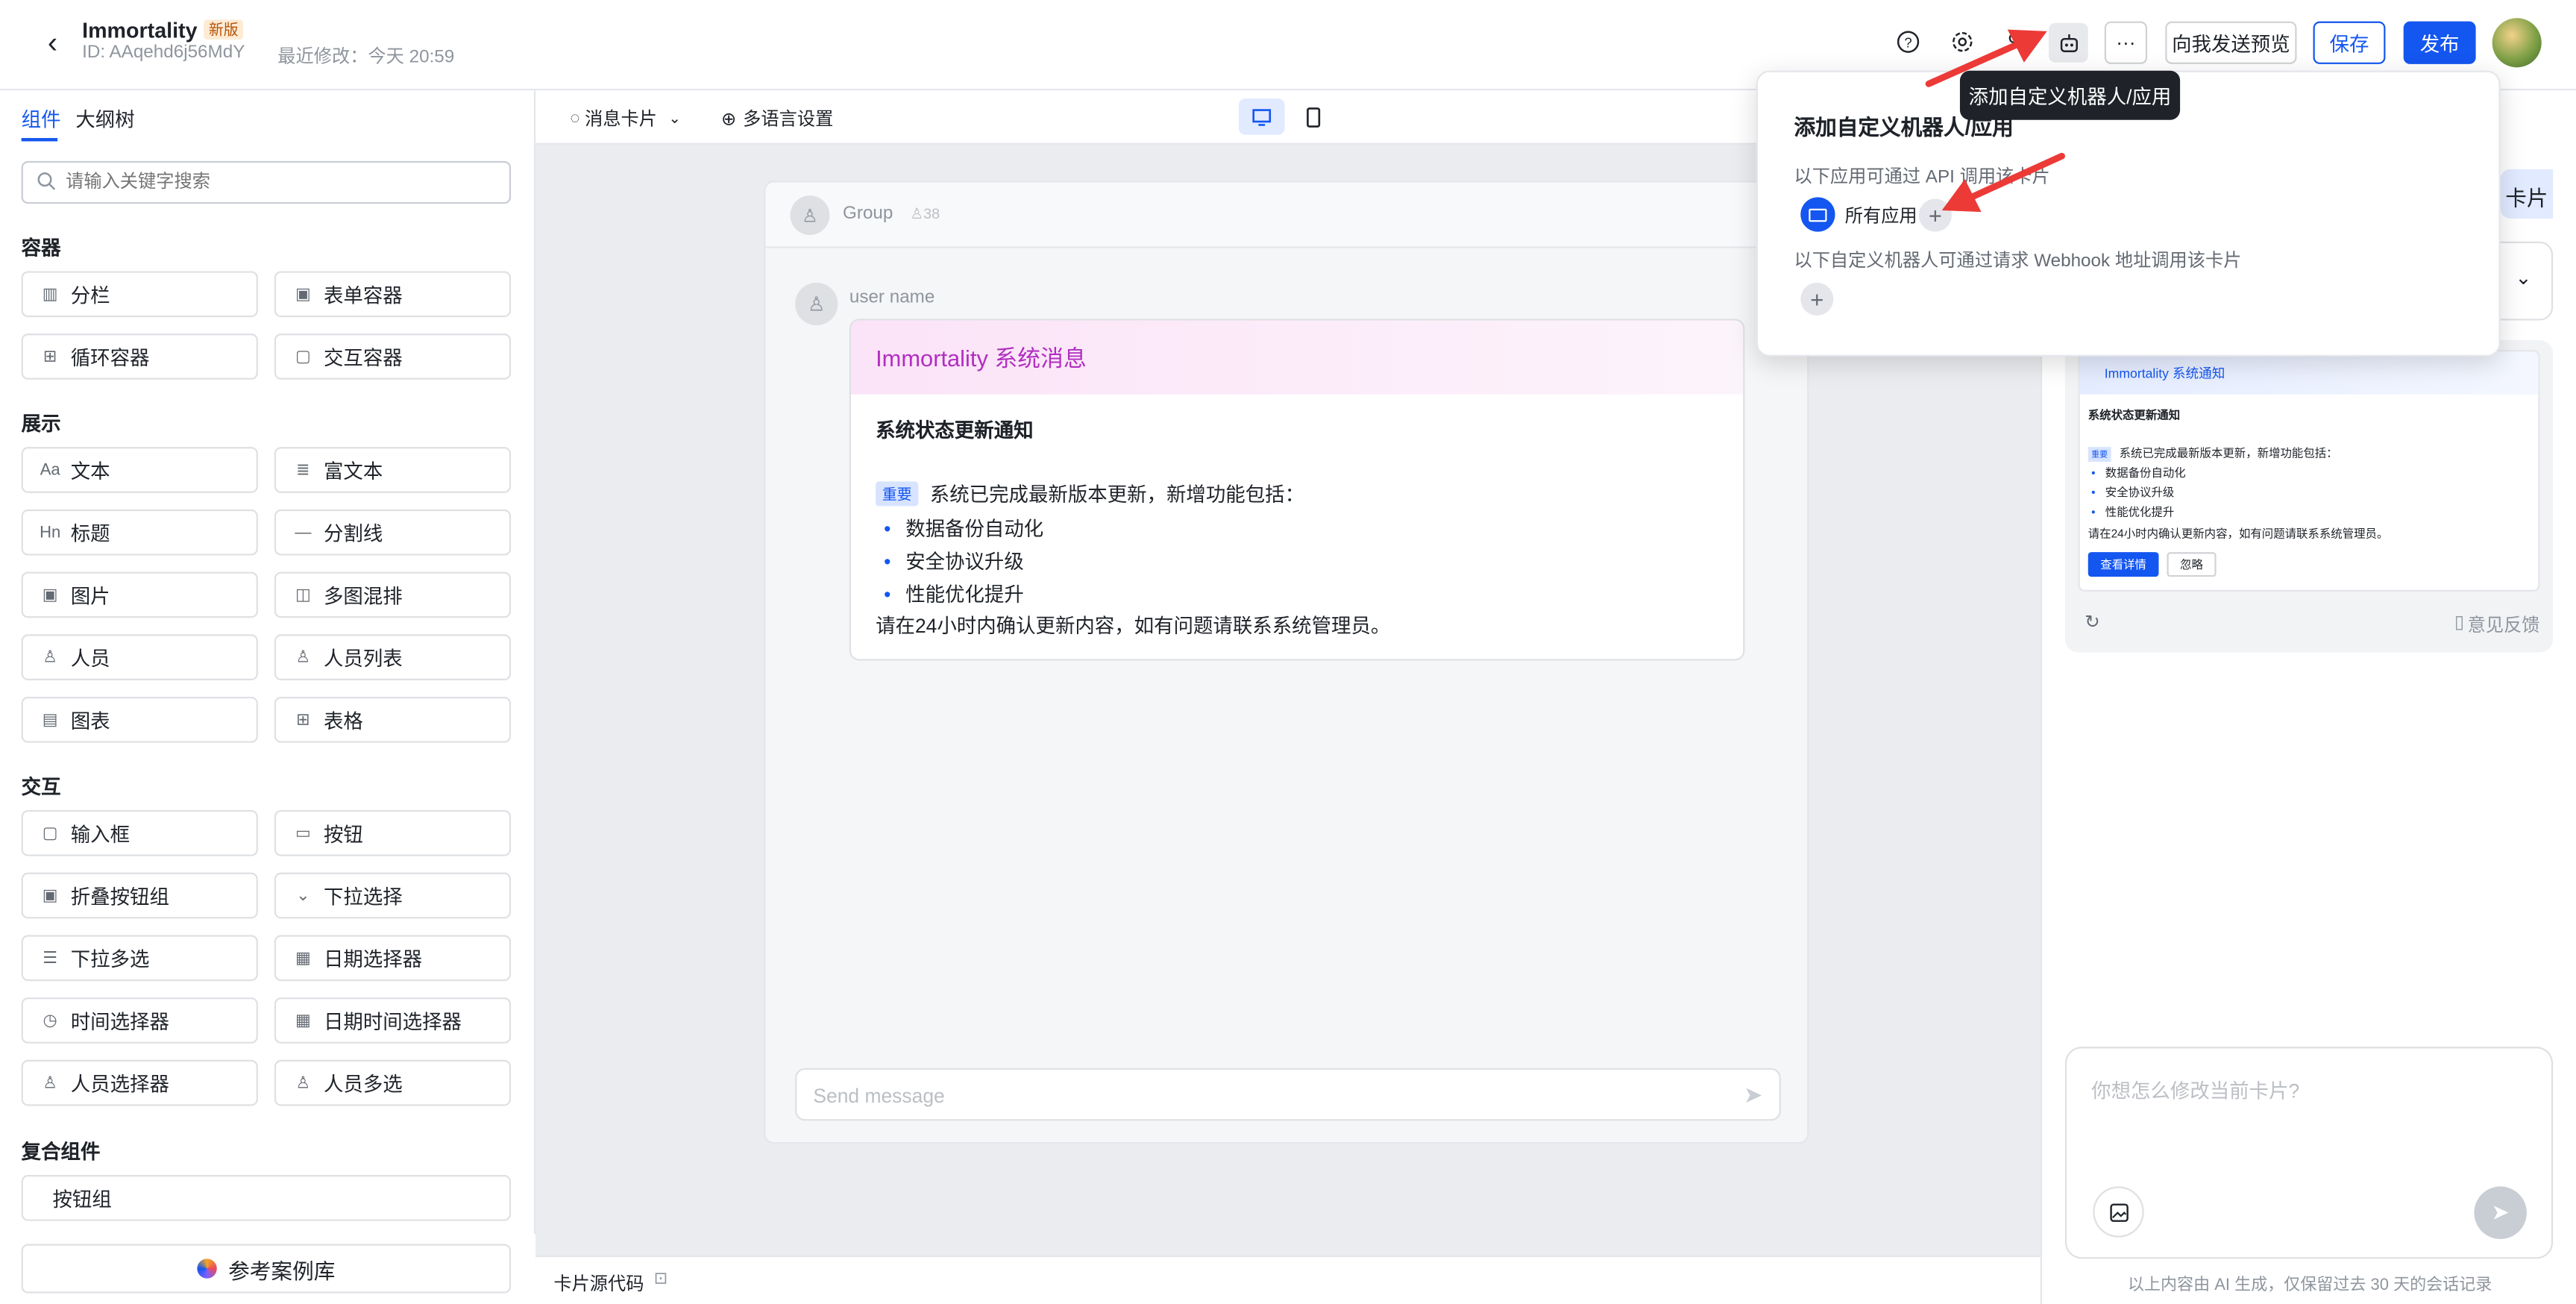 This screenshot has width=2576, height=1304. What do you see at coordinates (46, 183) in the screenshot?
I see `search-icon` at bounding box center [46, 183].